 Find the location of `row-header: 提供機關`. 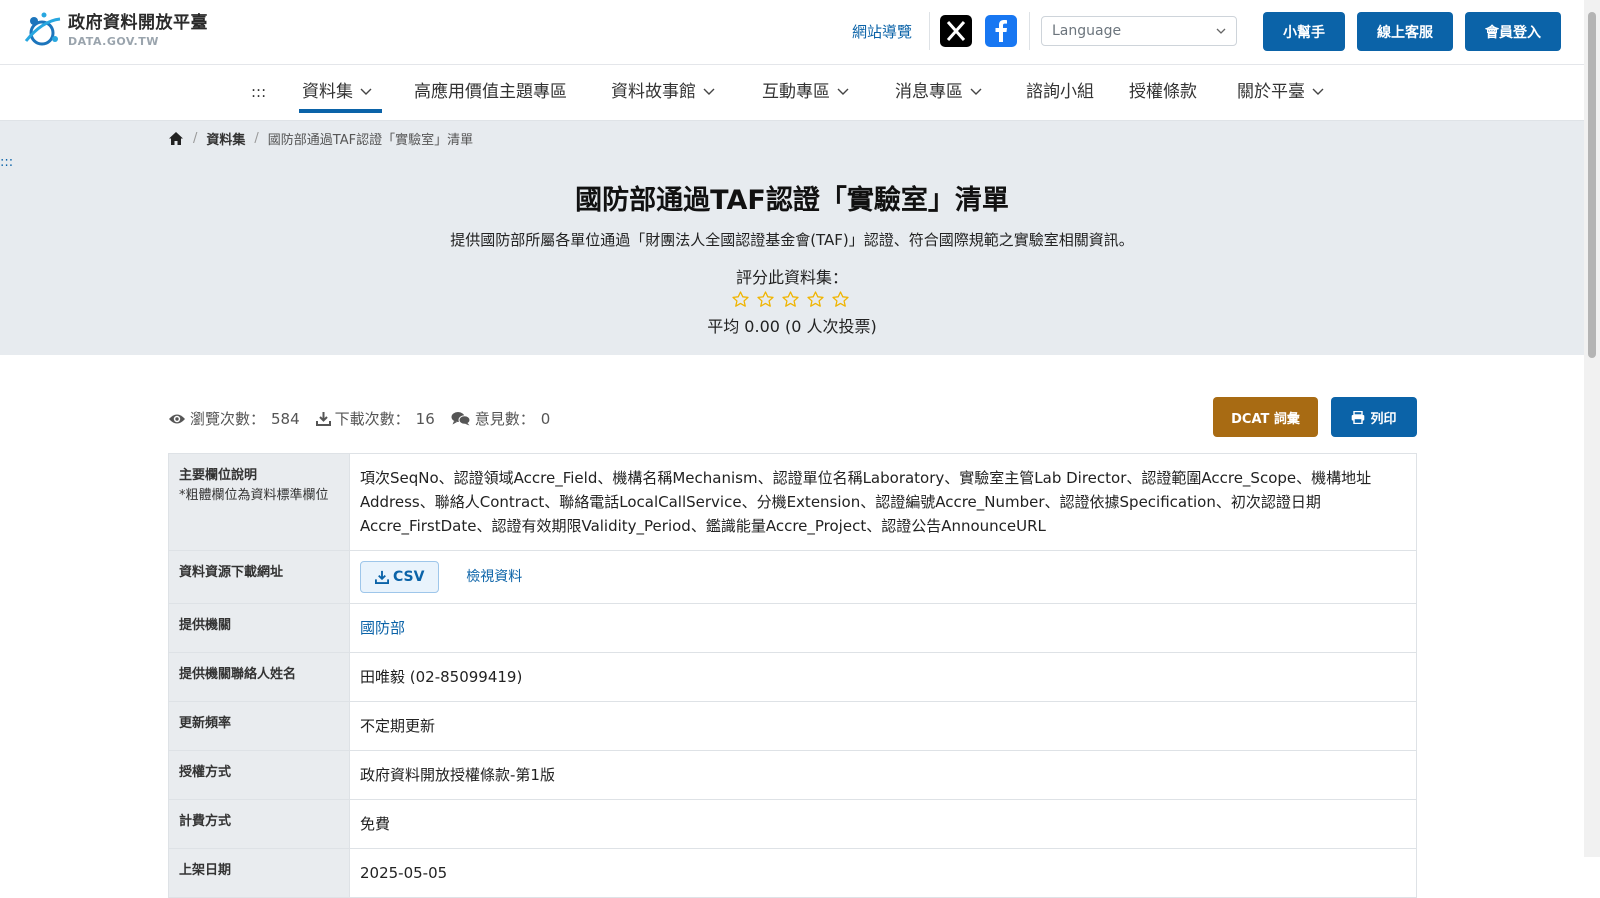

row-header: 提供機關 is located at coordinates (259, 628).